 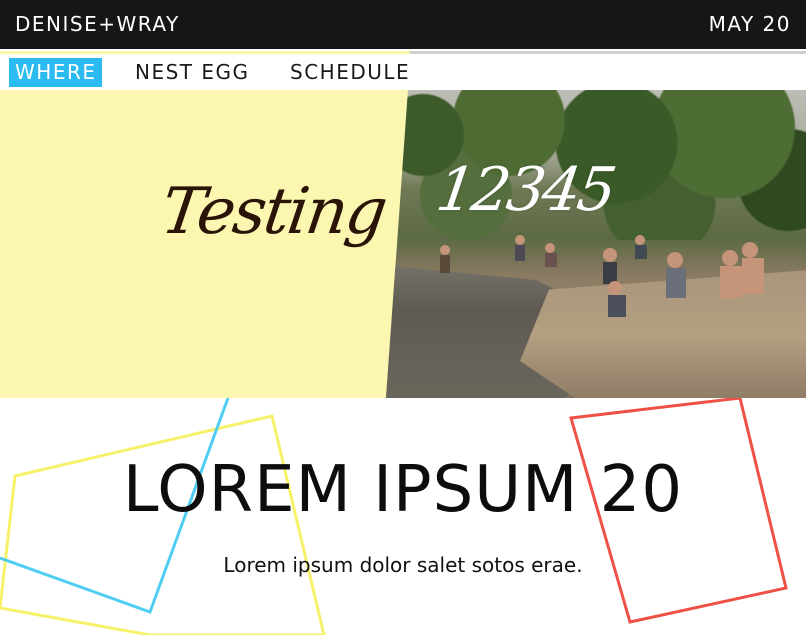 I want to click on divider-gray, so click(x=608, y=52).